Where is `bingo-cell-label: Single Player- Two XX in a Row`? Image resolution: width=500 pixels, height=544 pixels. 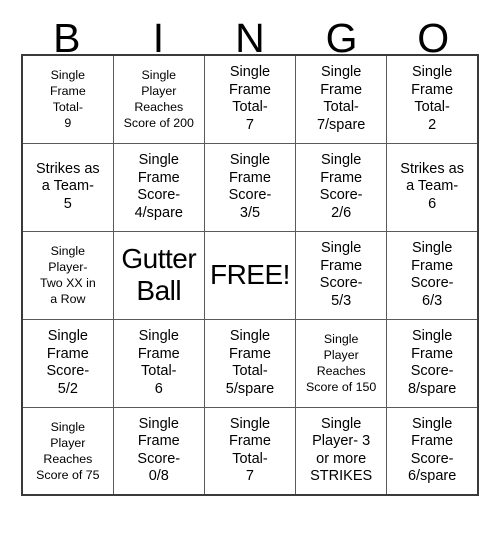 bingo-cell-label: Single Player- Two XX in a Row is located at coordinates (67, 275).